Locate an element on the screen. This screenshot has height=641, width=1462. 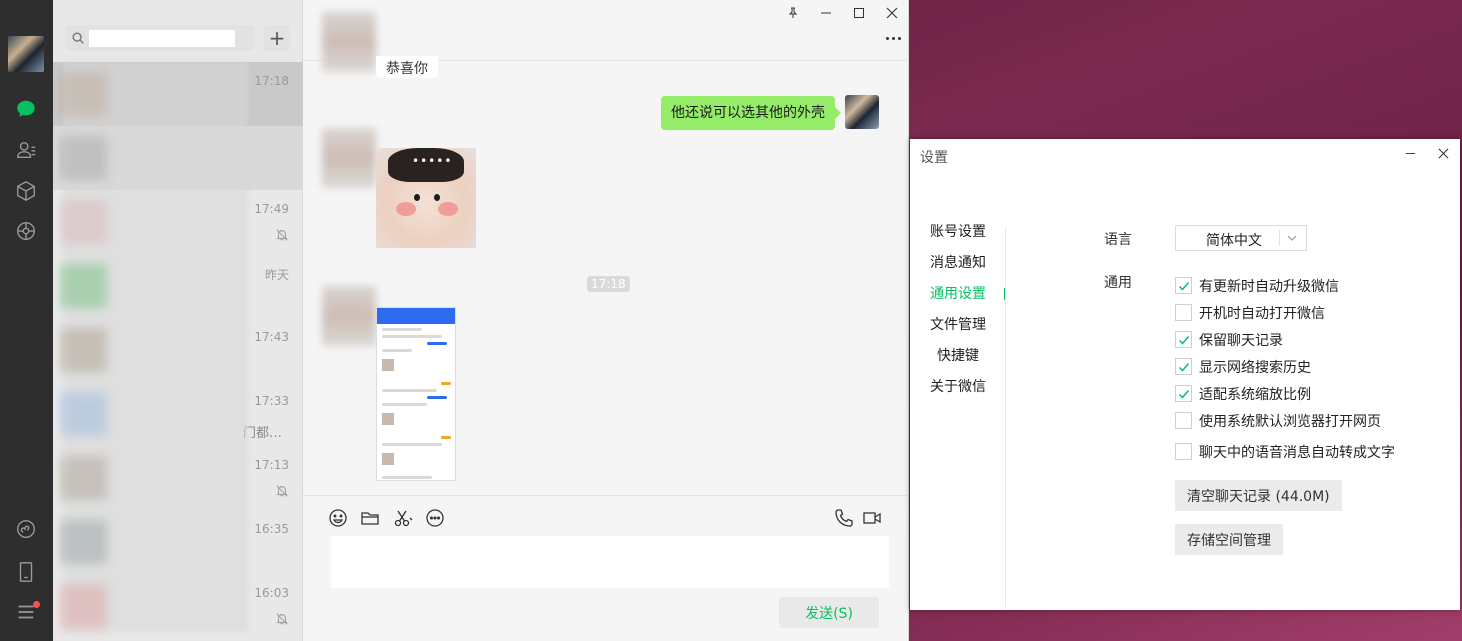
user-avatar is located at coordinates (26, 54).